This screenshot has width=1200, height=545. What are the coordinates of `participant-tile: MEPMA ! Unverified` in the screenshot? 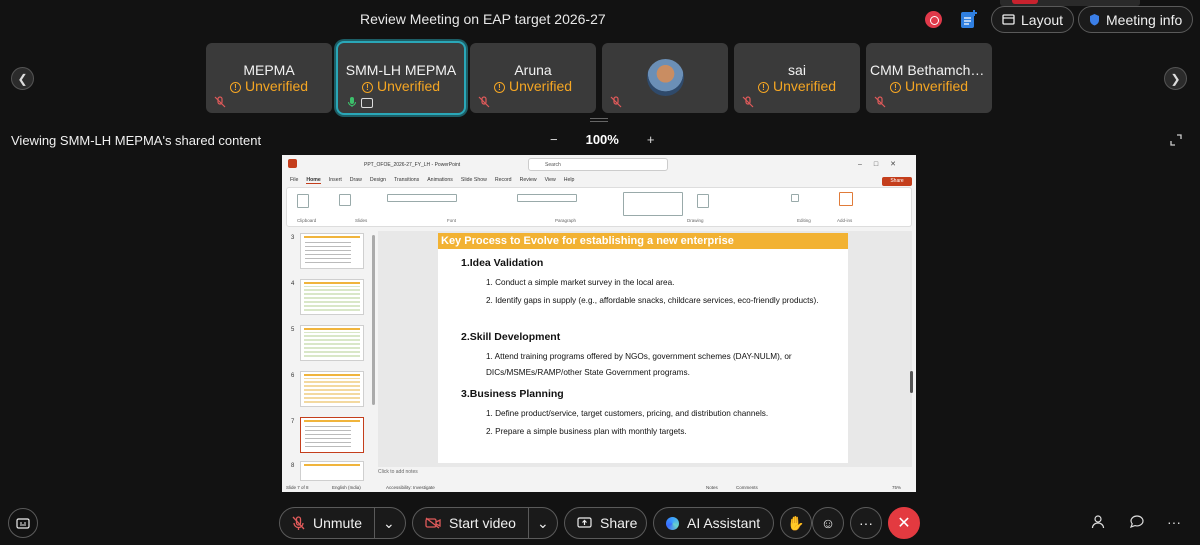 It's located at (269, 78).